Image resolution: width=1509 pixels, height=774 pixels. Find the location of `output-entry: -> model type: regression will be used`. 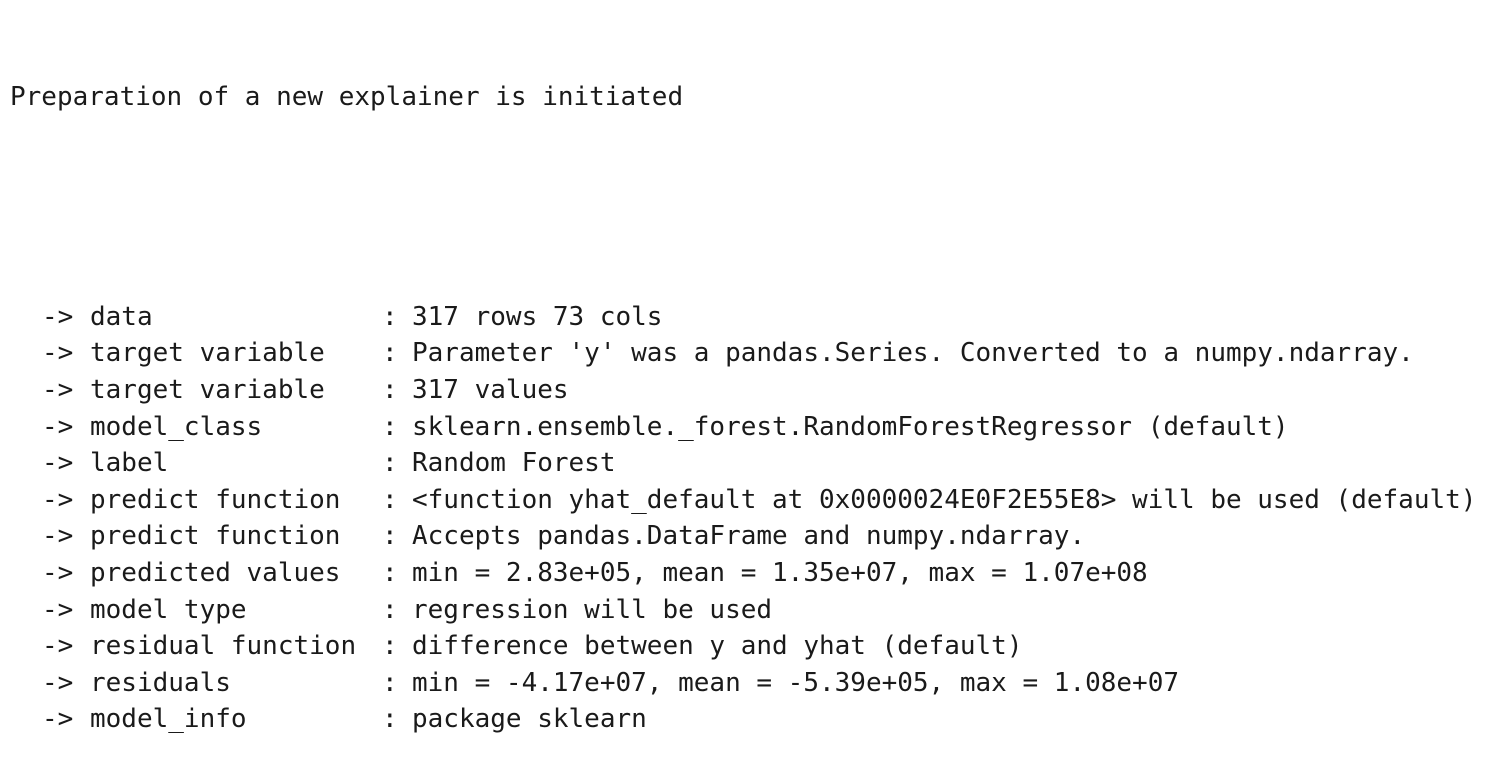

output-entry: -> model type: regression will be used is located at coordinates (743, 610).